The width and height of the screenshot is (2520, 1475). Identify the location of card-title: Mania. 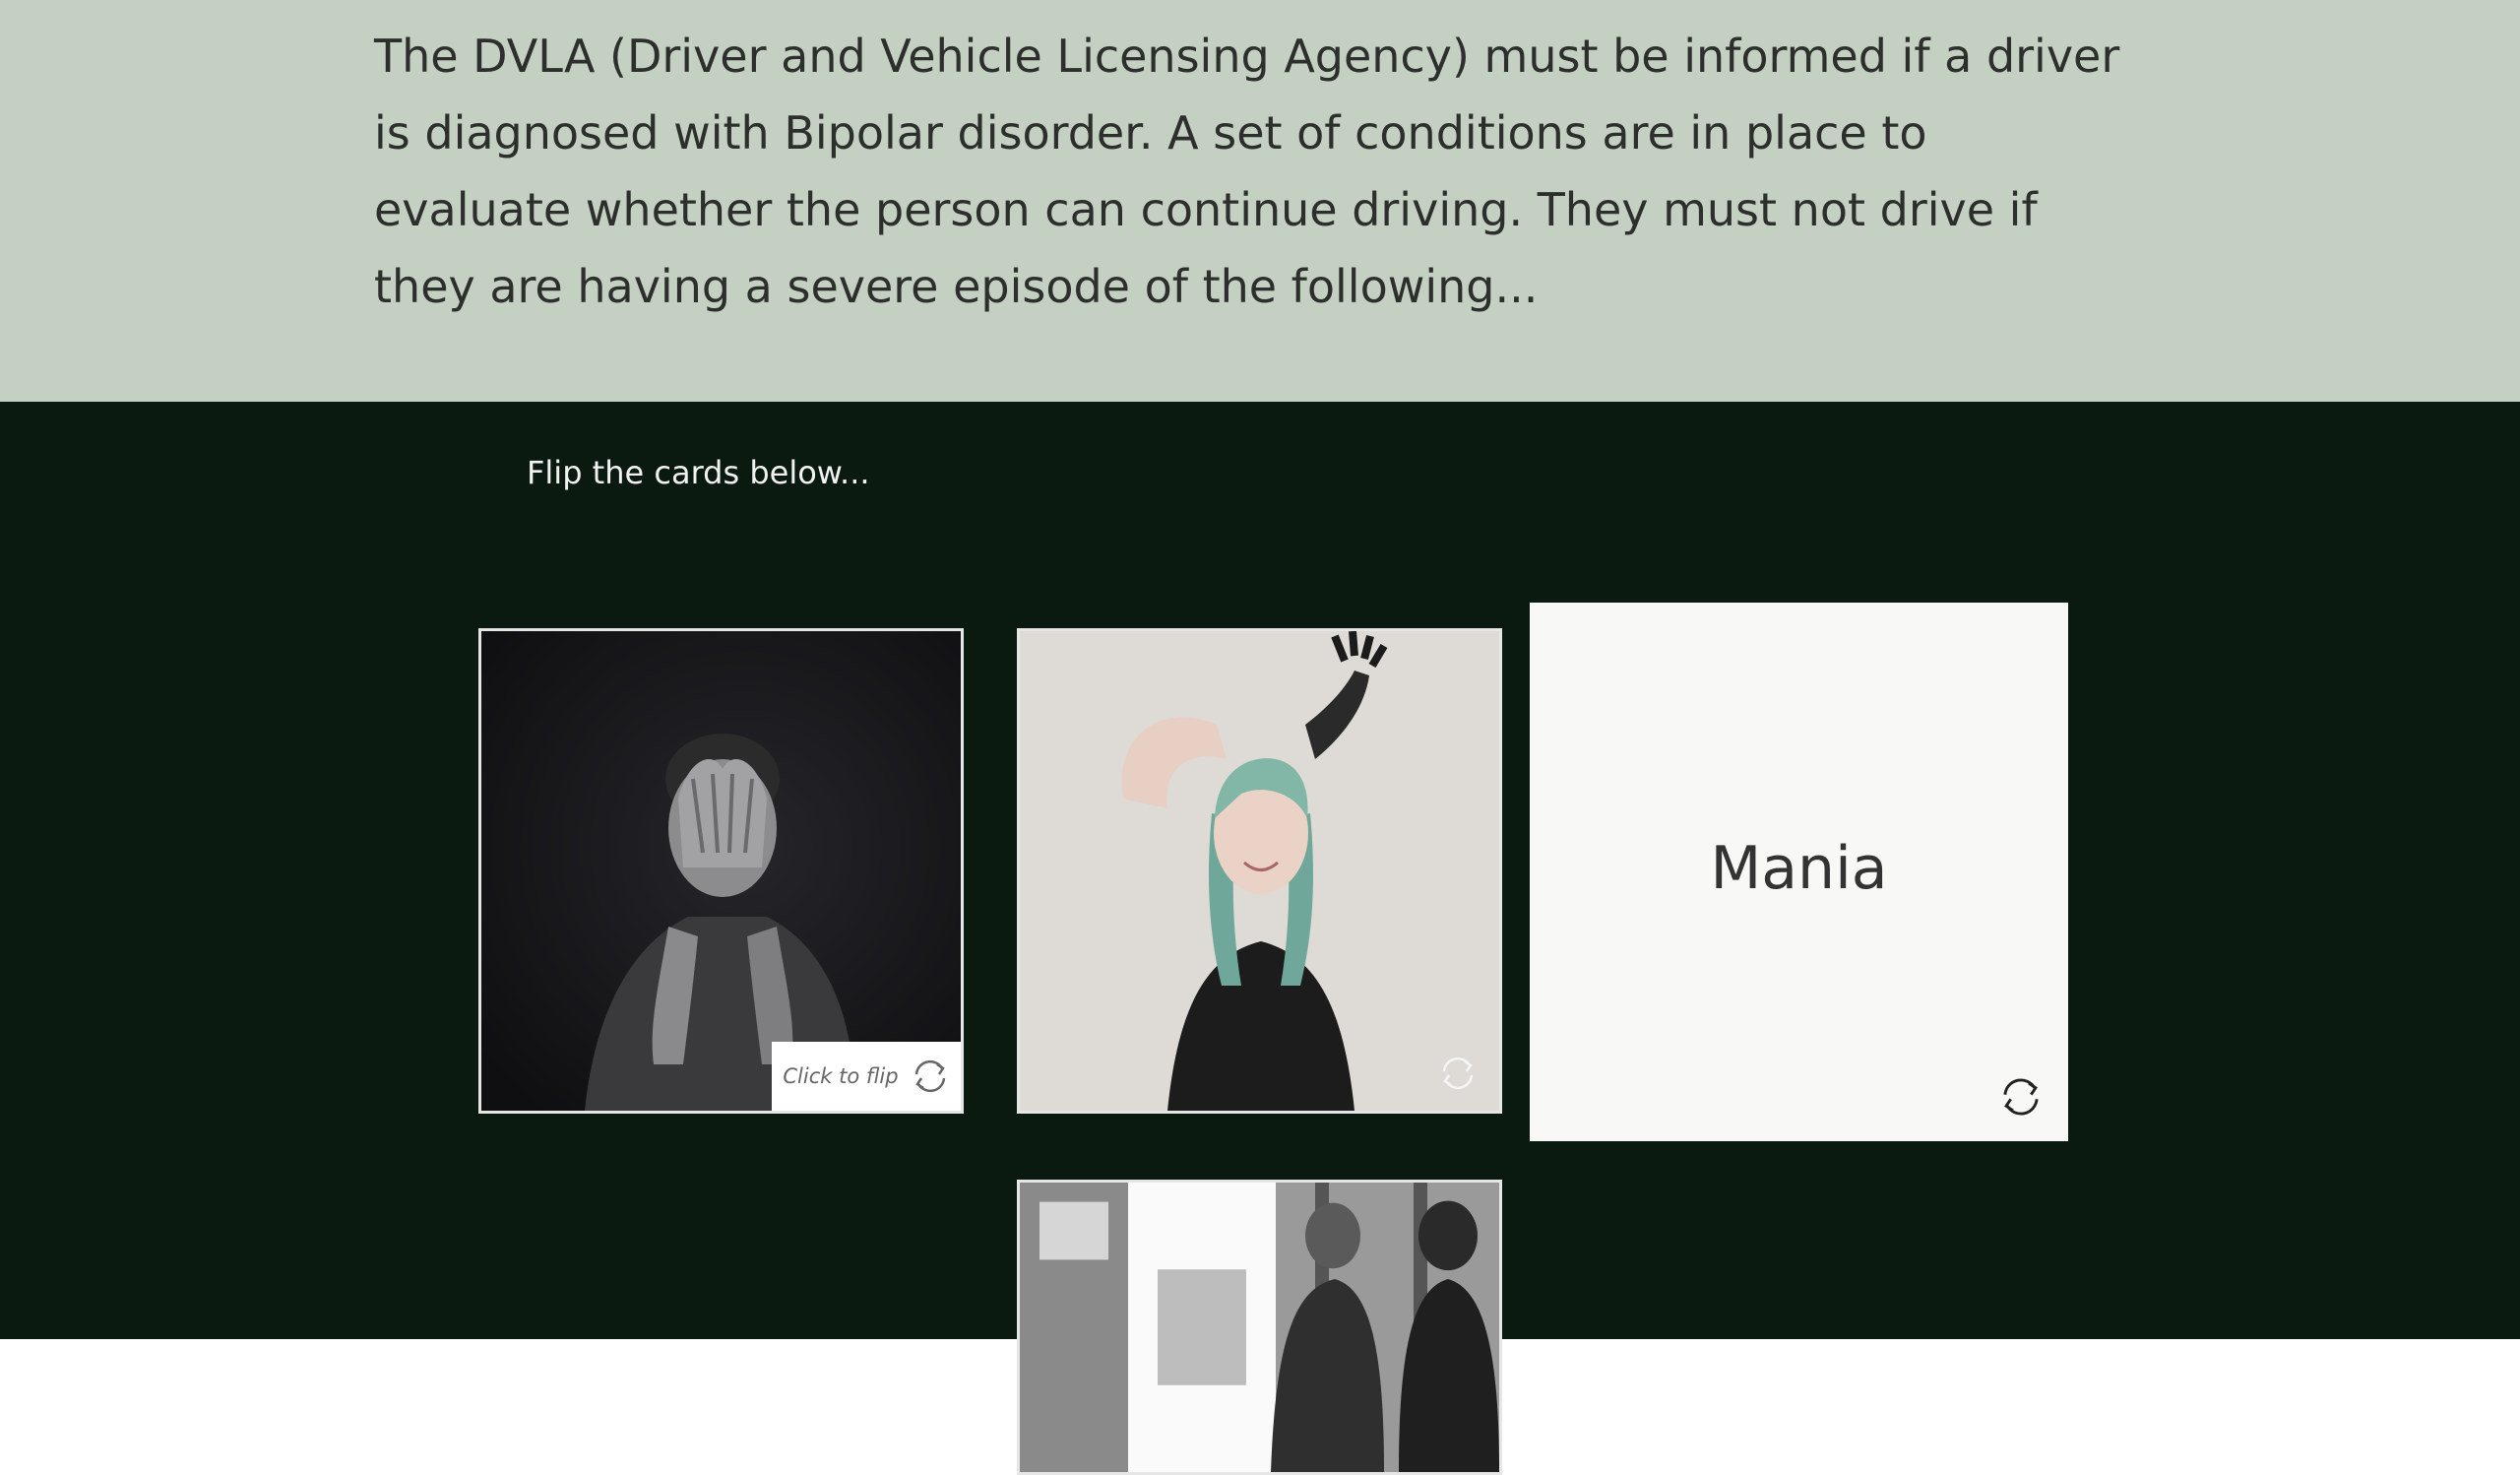
(1799, 868).